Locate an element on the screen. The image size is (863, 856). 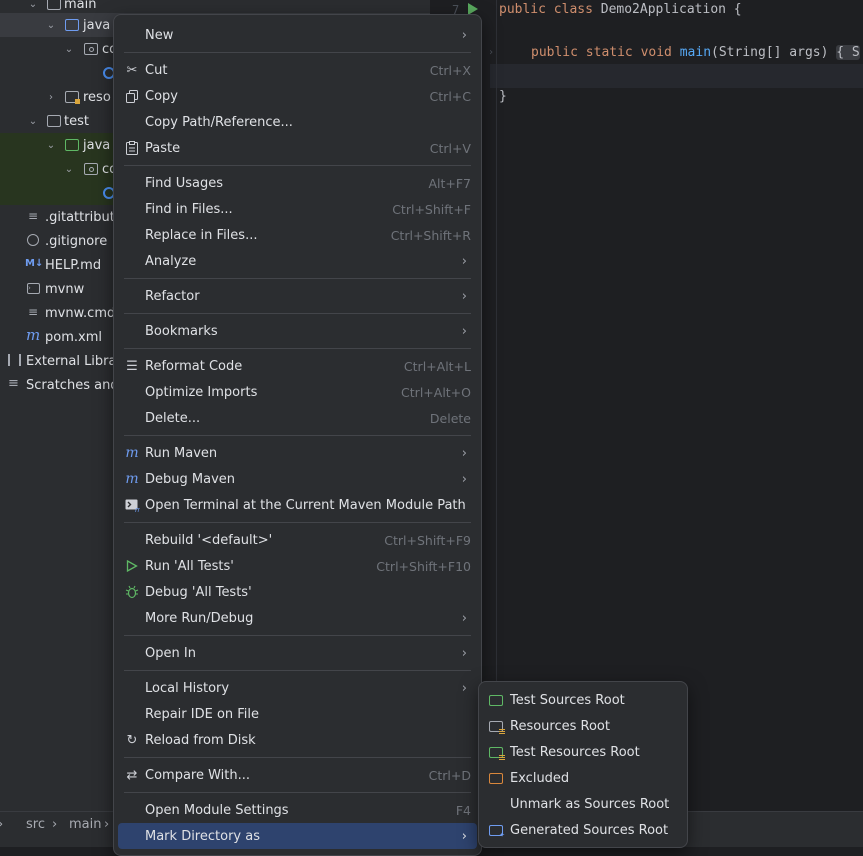
copy-icon is located at coordinates (132, 96).